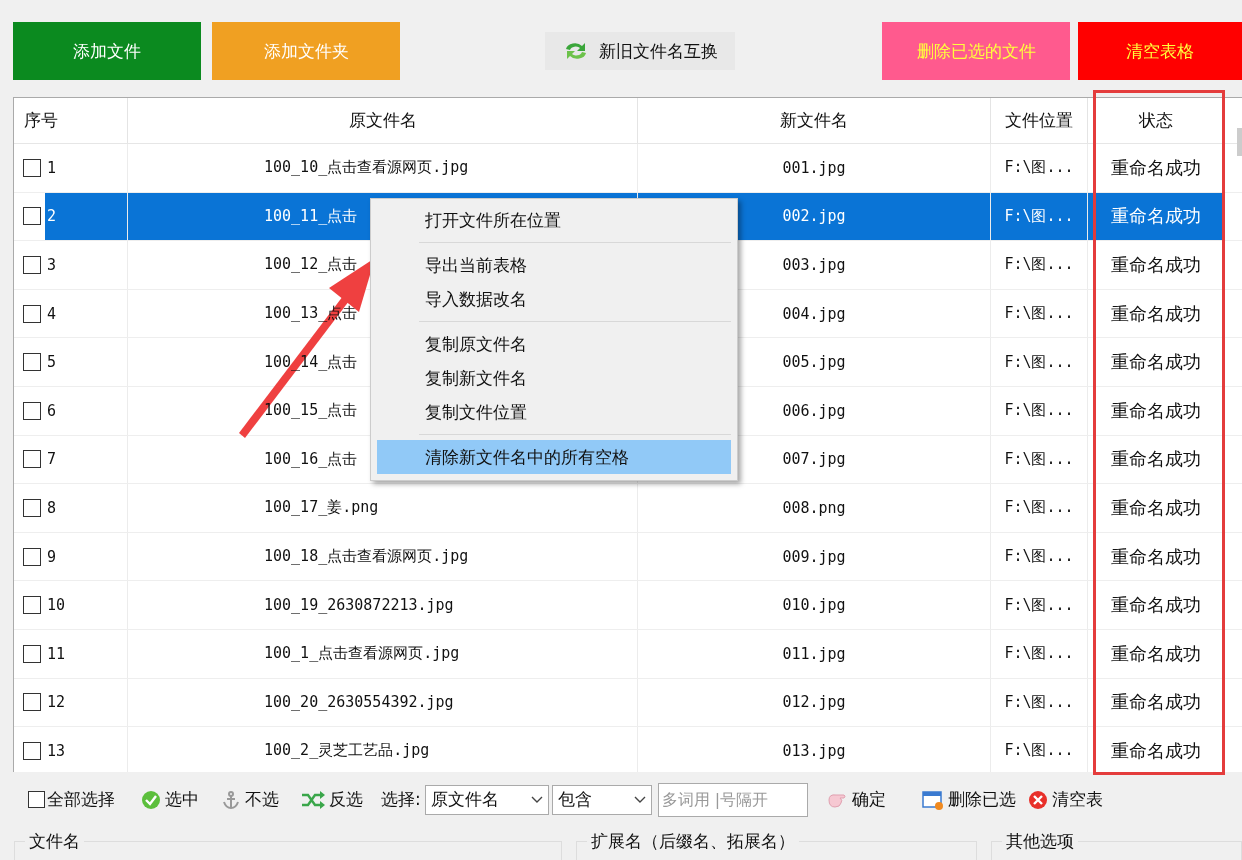 The image size is (1242, 860). I want to click on table-cell: 100_1_点击查看源网页.jpg, so click(362, 654).